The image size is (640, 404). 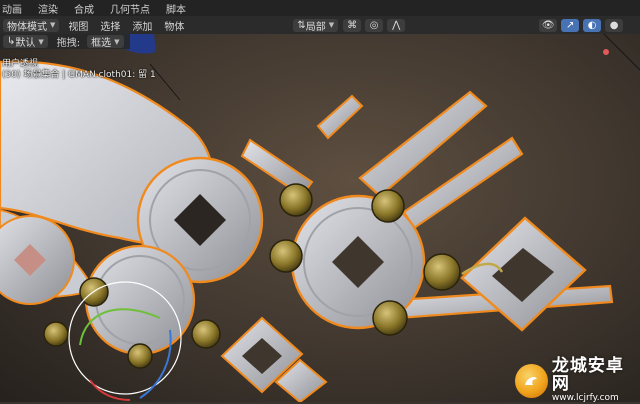 What do you see at coordinates (84, 8) in the screenshot?
I see `tab-compositing: 合成` at bounding box center [84, 8].